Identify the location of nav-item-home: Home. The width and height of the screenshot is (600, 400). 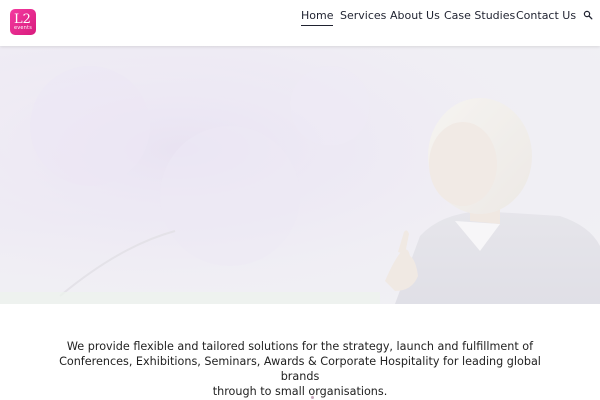
(317, 17).